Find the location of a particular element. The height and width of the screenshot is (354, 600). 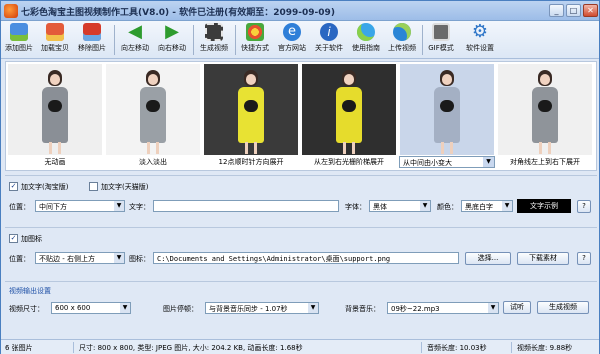

logo-file-label: 图标： is located at coordinates (139, 259).